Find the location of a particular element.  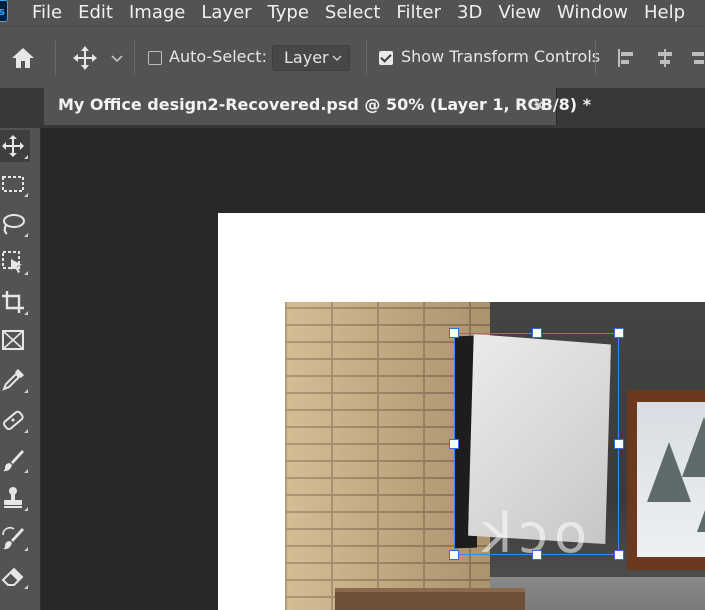

frame-icon is located at coordinates (13, 340).